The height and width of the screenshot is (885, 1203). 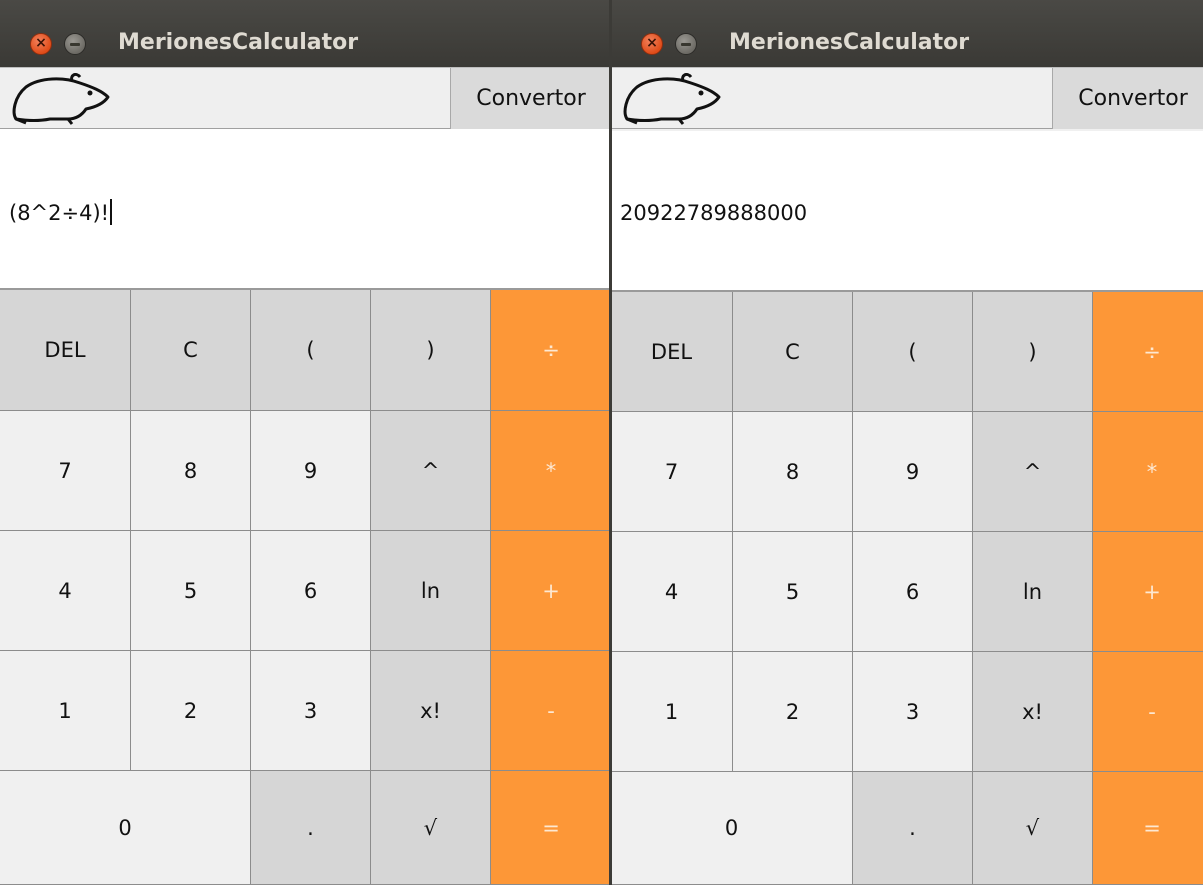 What do you see at coordinates (111, 212) in the screenshot?
I see `text-caret` at bounding box center [111, 212].